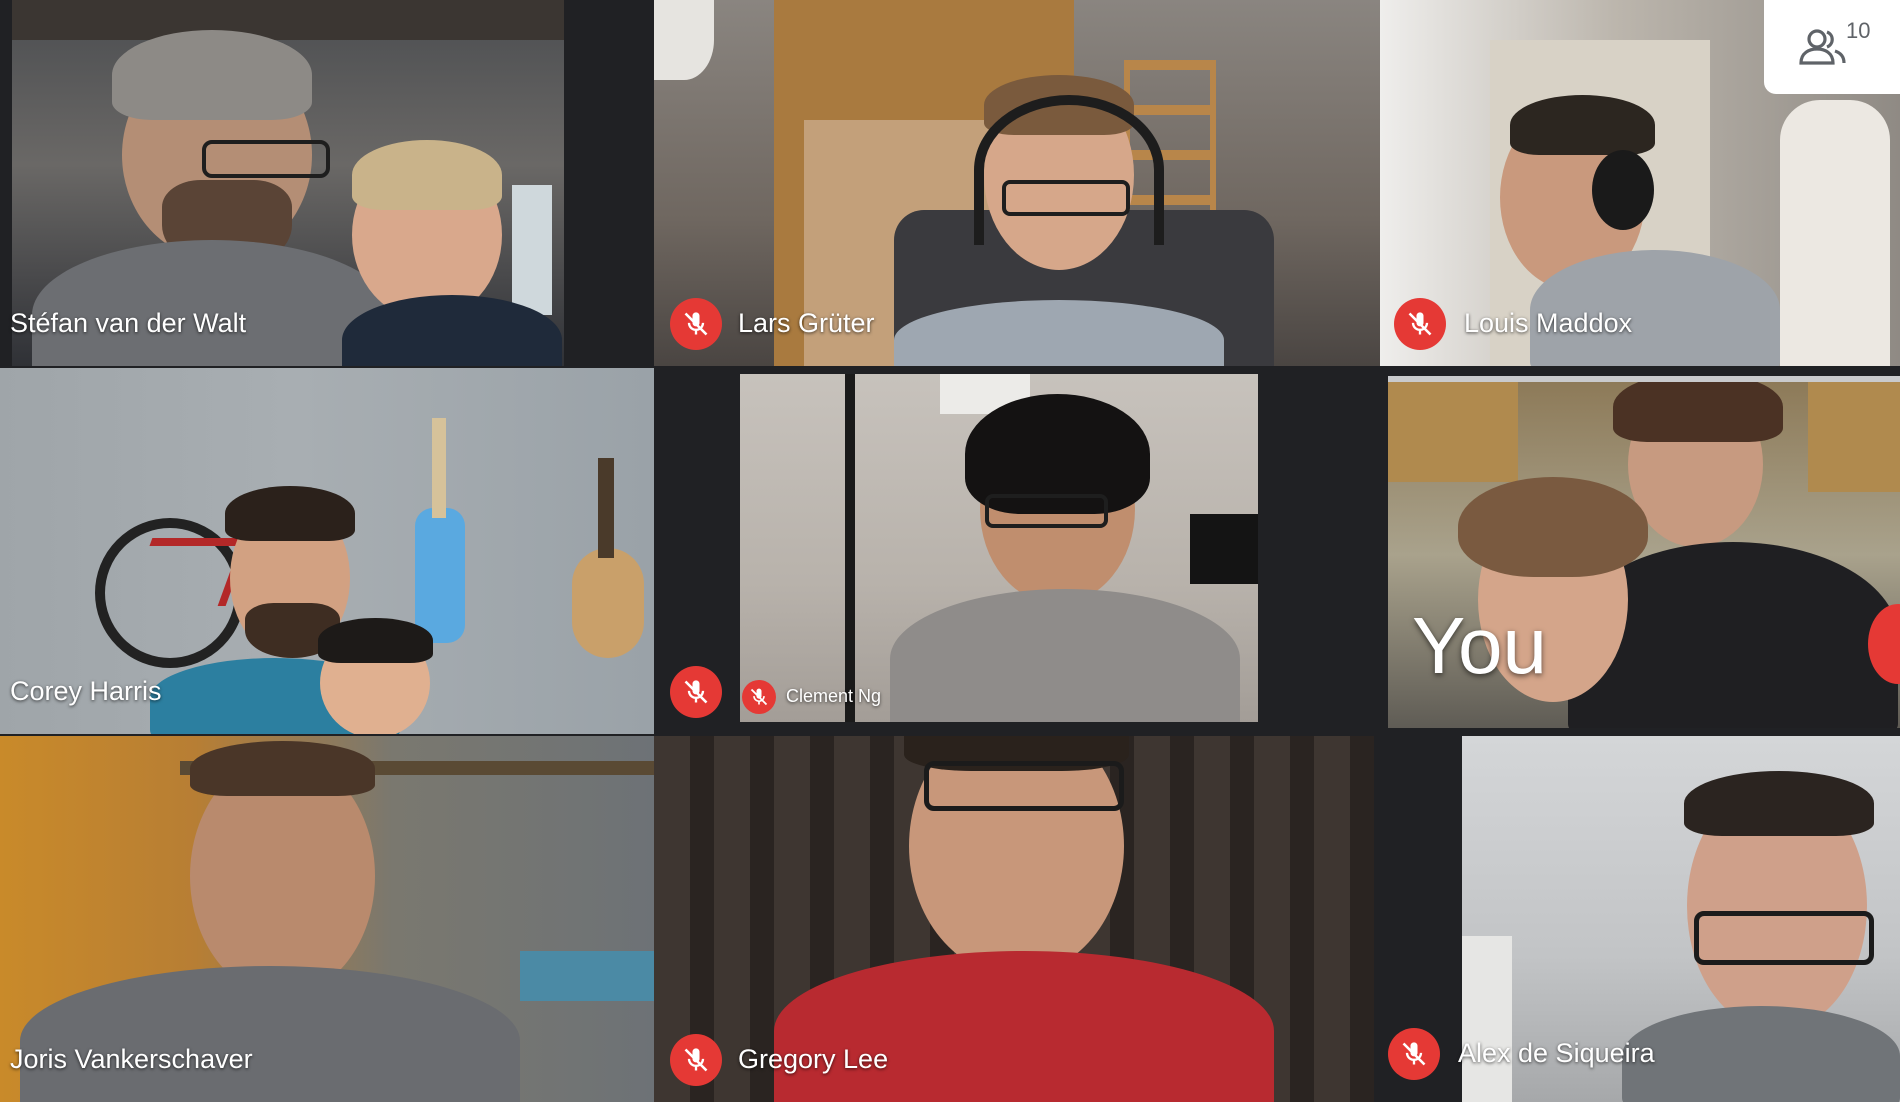 This screenshot has width=1900, height=1102. What do you see at coordinates (288, 20) in the screenshot?
I see `ceiling-beam` at bounding box center [288, 20].